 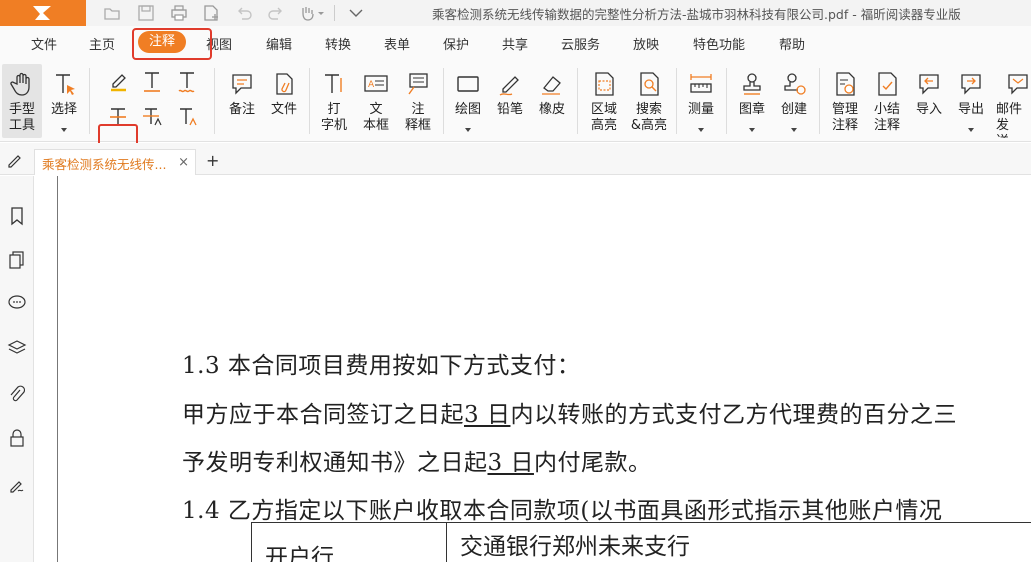 I want to click on annotate-tab-emphasis-box, so click(x=172, y=44).